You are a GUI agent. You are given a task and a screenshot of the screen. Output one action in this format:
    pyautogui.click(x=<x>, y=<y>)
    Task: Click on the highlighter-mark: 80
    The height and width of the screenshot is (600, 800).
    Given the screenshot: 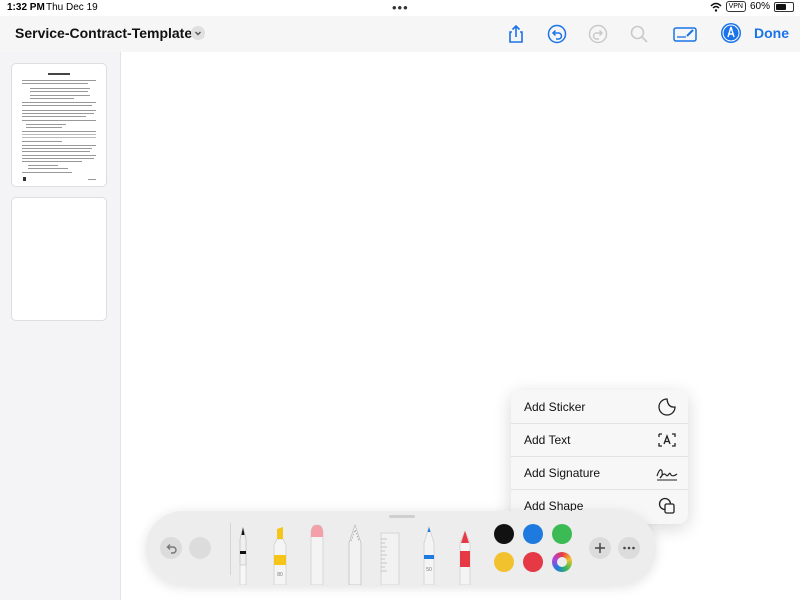 What is the action you would take?
    pyautogui.click(x=280, y=575)
    